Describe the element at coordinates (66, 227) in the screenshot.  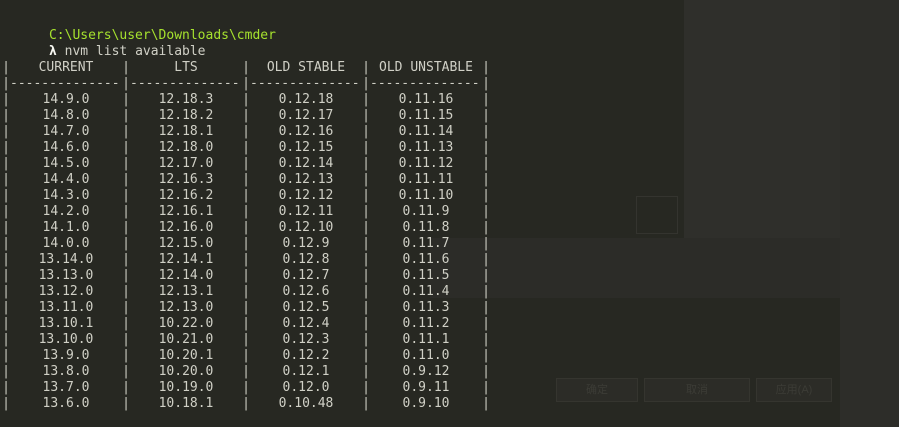
I see `cell-current: 14.1.0` at that location.